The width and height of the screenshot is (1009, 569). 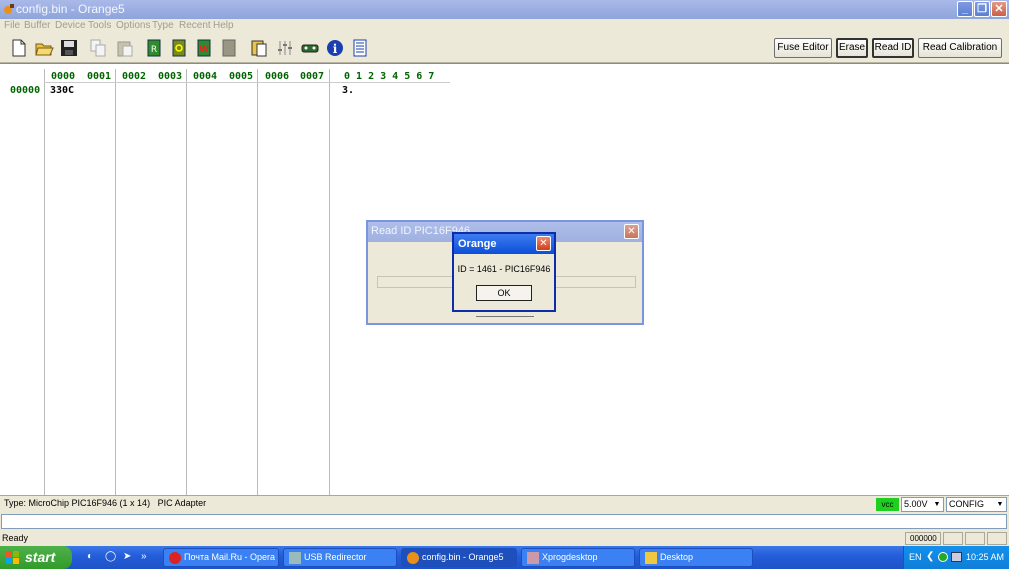 What do you see at coordinates (887, 504) in the screenshot?
I see `vcc-indicator: vcc` at bounding box center [887, 504].